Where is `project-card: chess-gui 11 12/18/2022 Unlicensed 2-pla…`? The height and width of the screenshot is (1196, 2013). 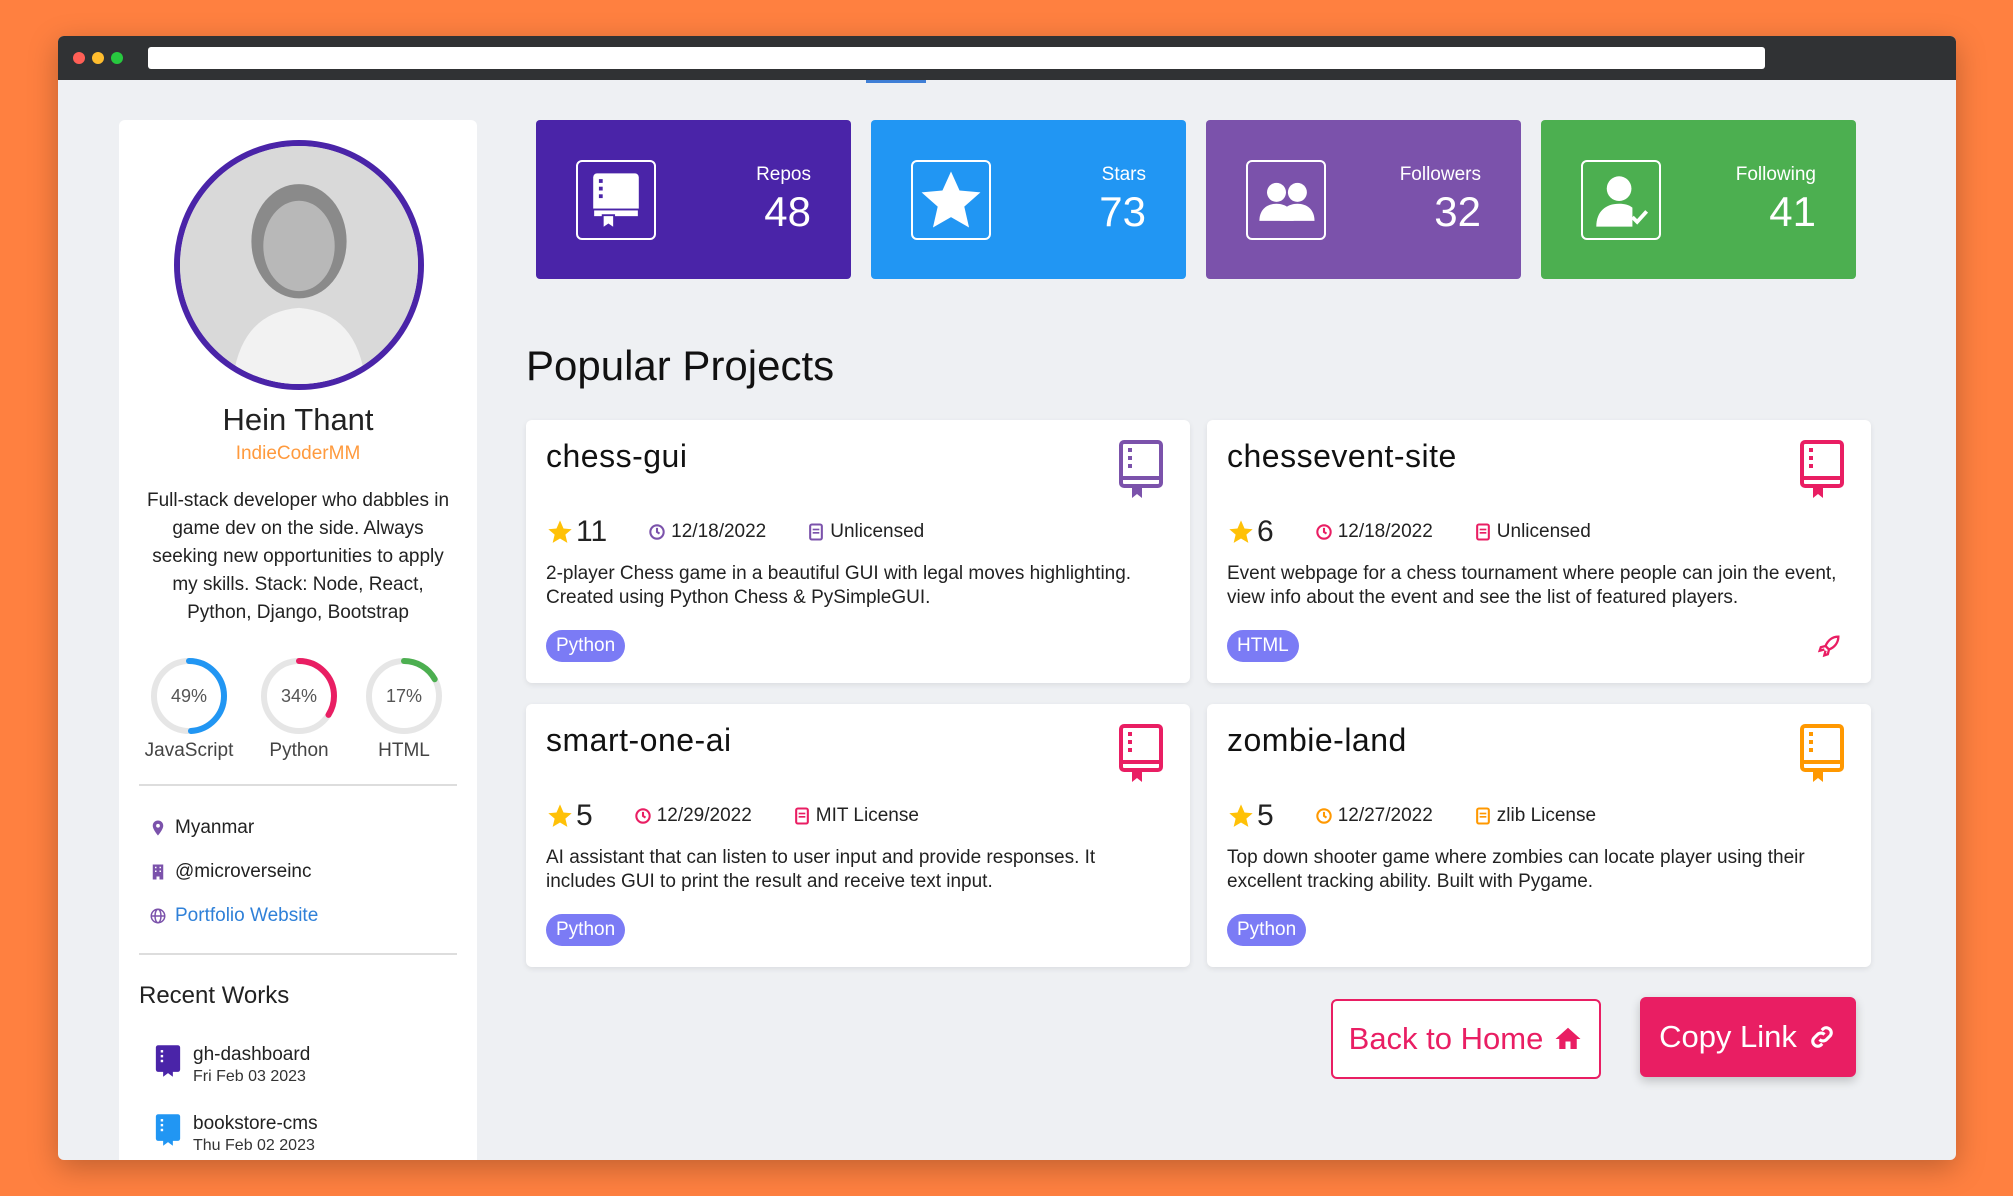 project-card: chess-gui 11 12/18/2022 Unlicensed 2-pla… is located at coordinates (858, 551).